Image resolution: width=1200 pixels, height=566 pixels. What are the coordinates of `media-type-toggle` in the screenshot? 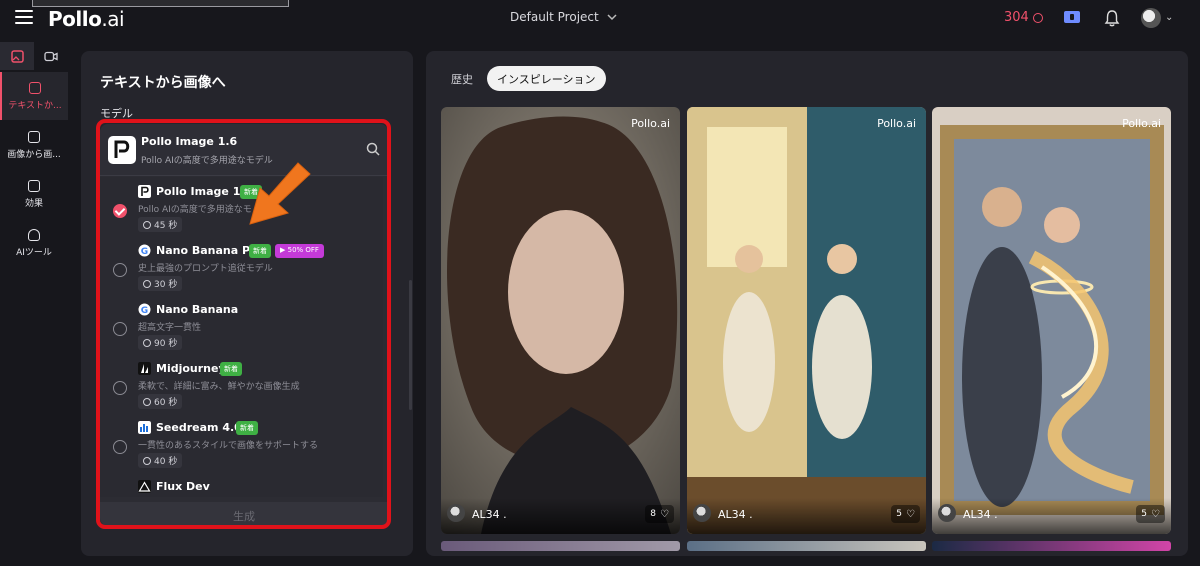 It's located at (34, 56).